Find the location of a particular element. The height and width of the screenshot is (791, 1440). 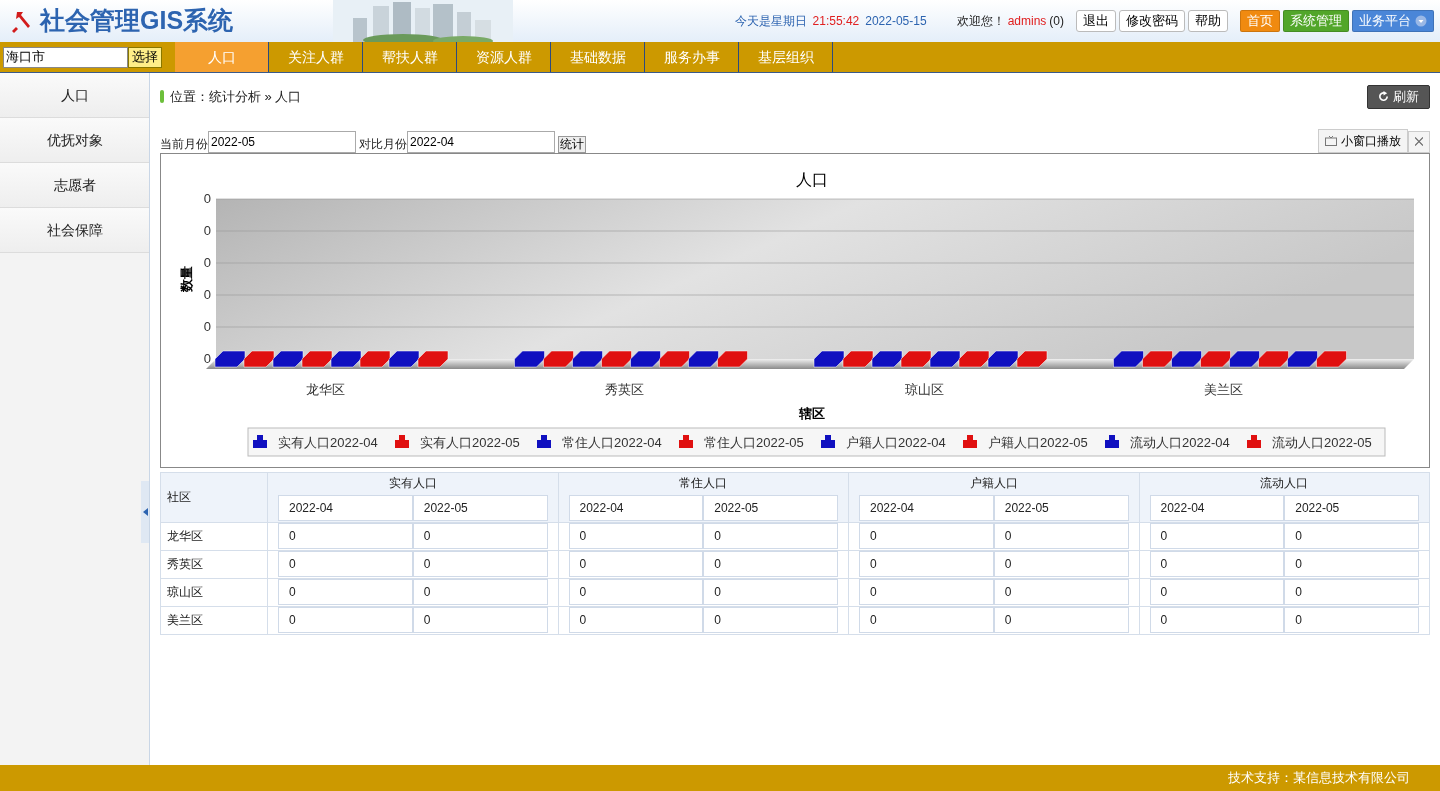

breadcrumb-text: 位置：统计分析 » 人口 is located at coordinates (236, 97).